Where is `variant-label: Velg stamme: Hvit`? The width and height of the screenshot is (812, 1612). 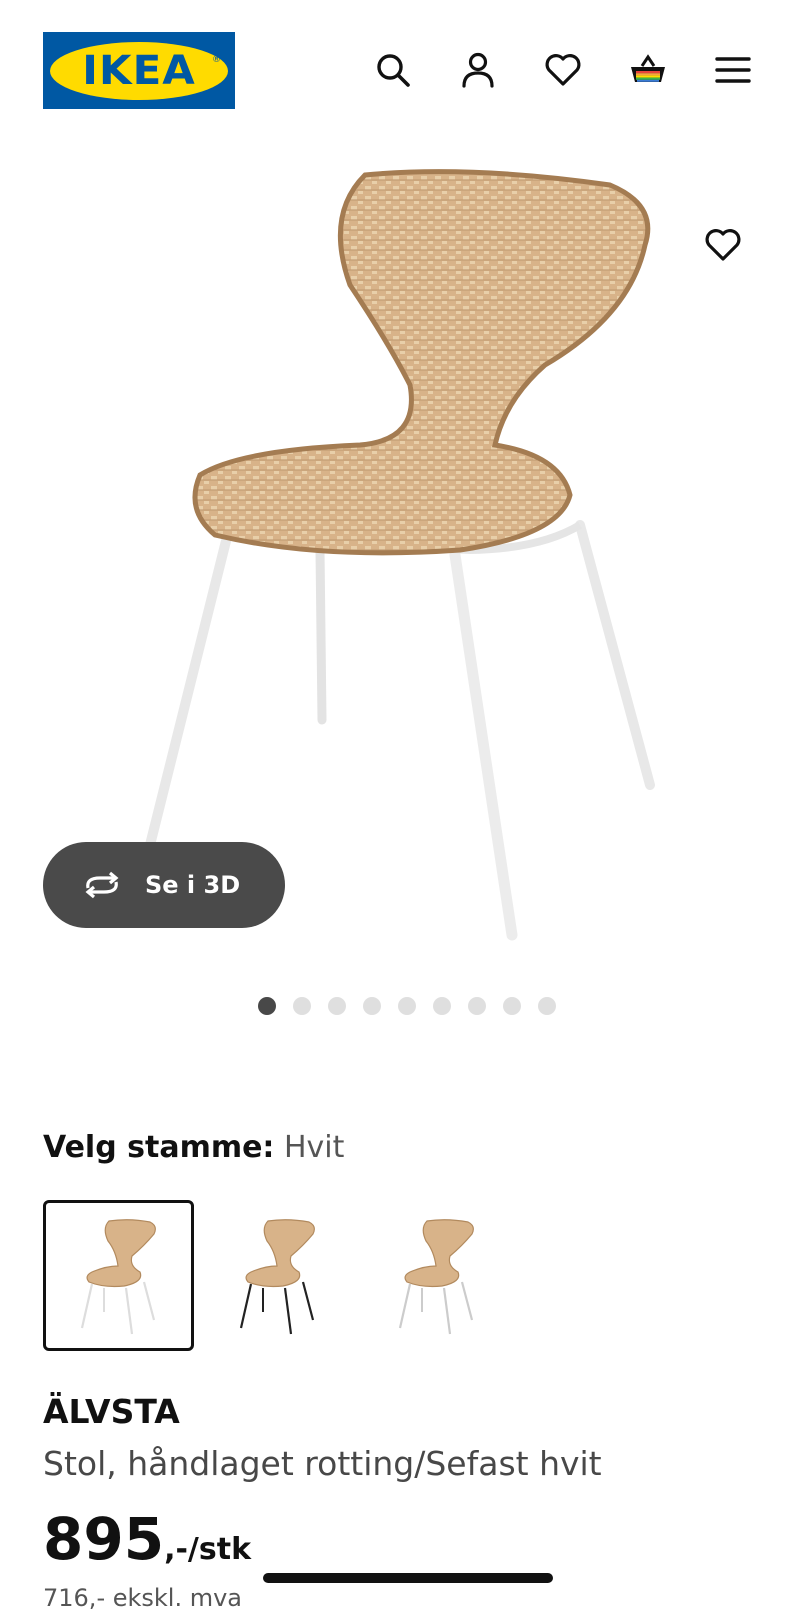 variant-label: Velg stamme: Hvit is located at coordinates (193, 1147).